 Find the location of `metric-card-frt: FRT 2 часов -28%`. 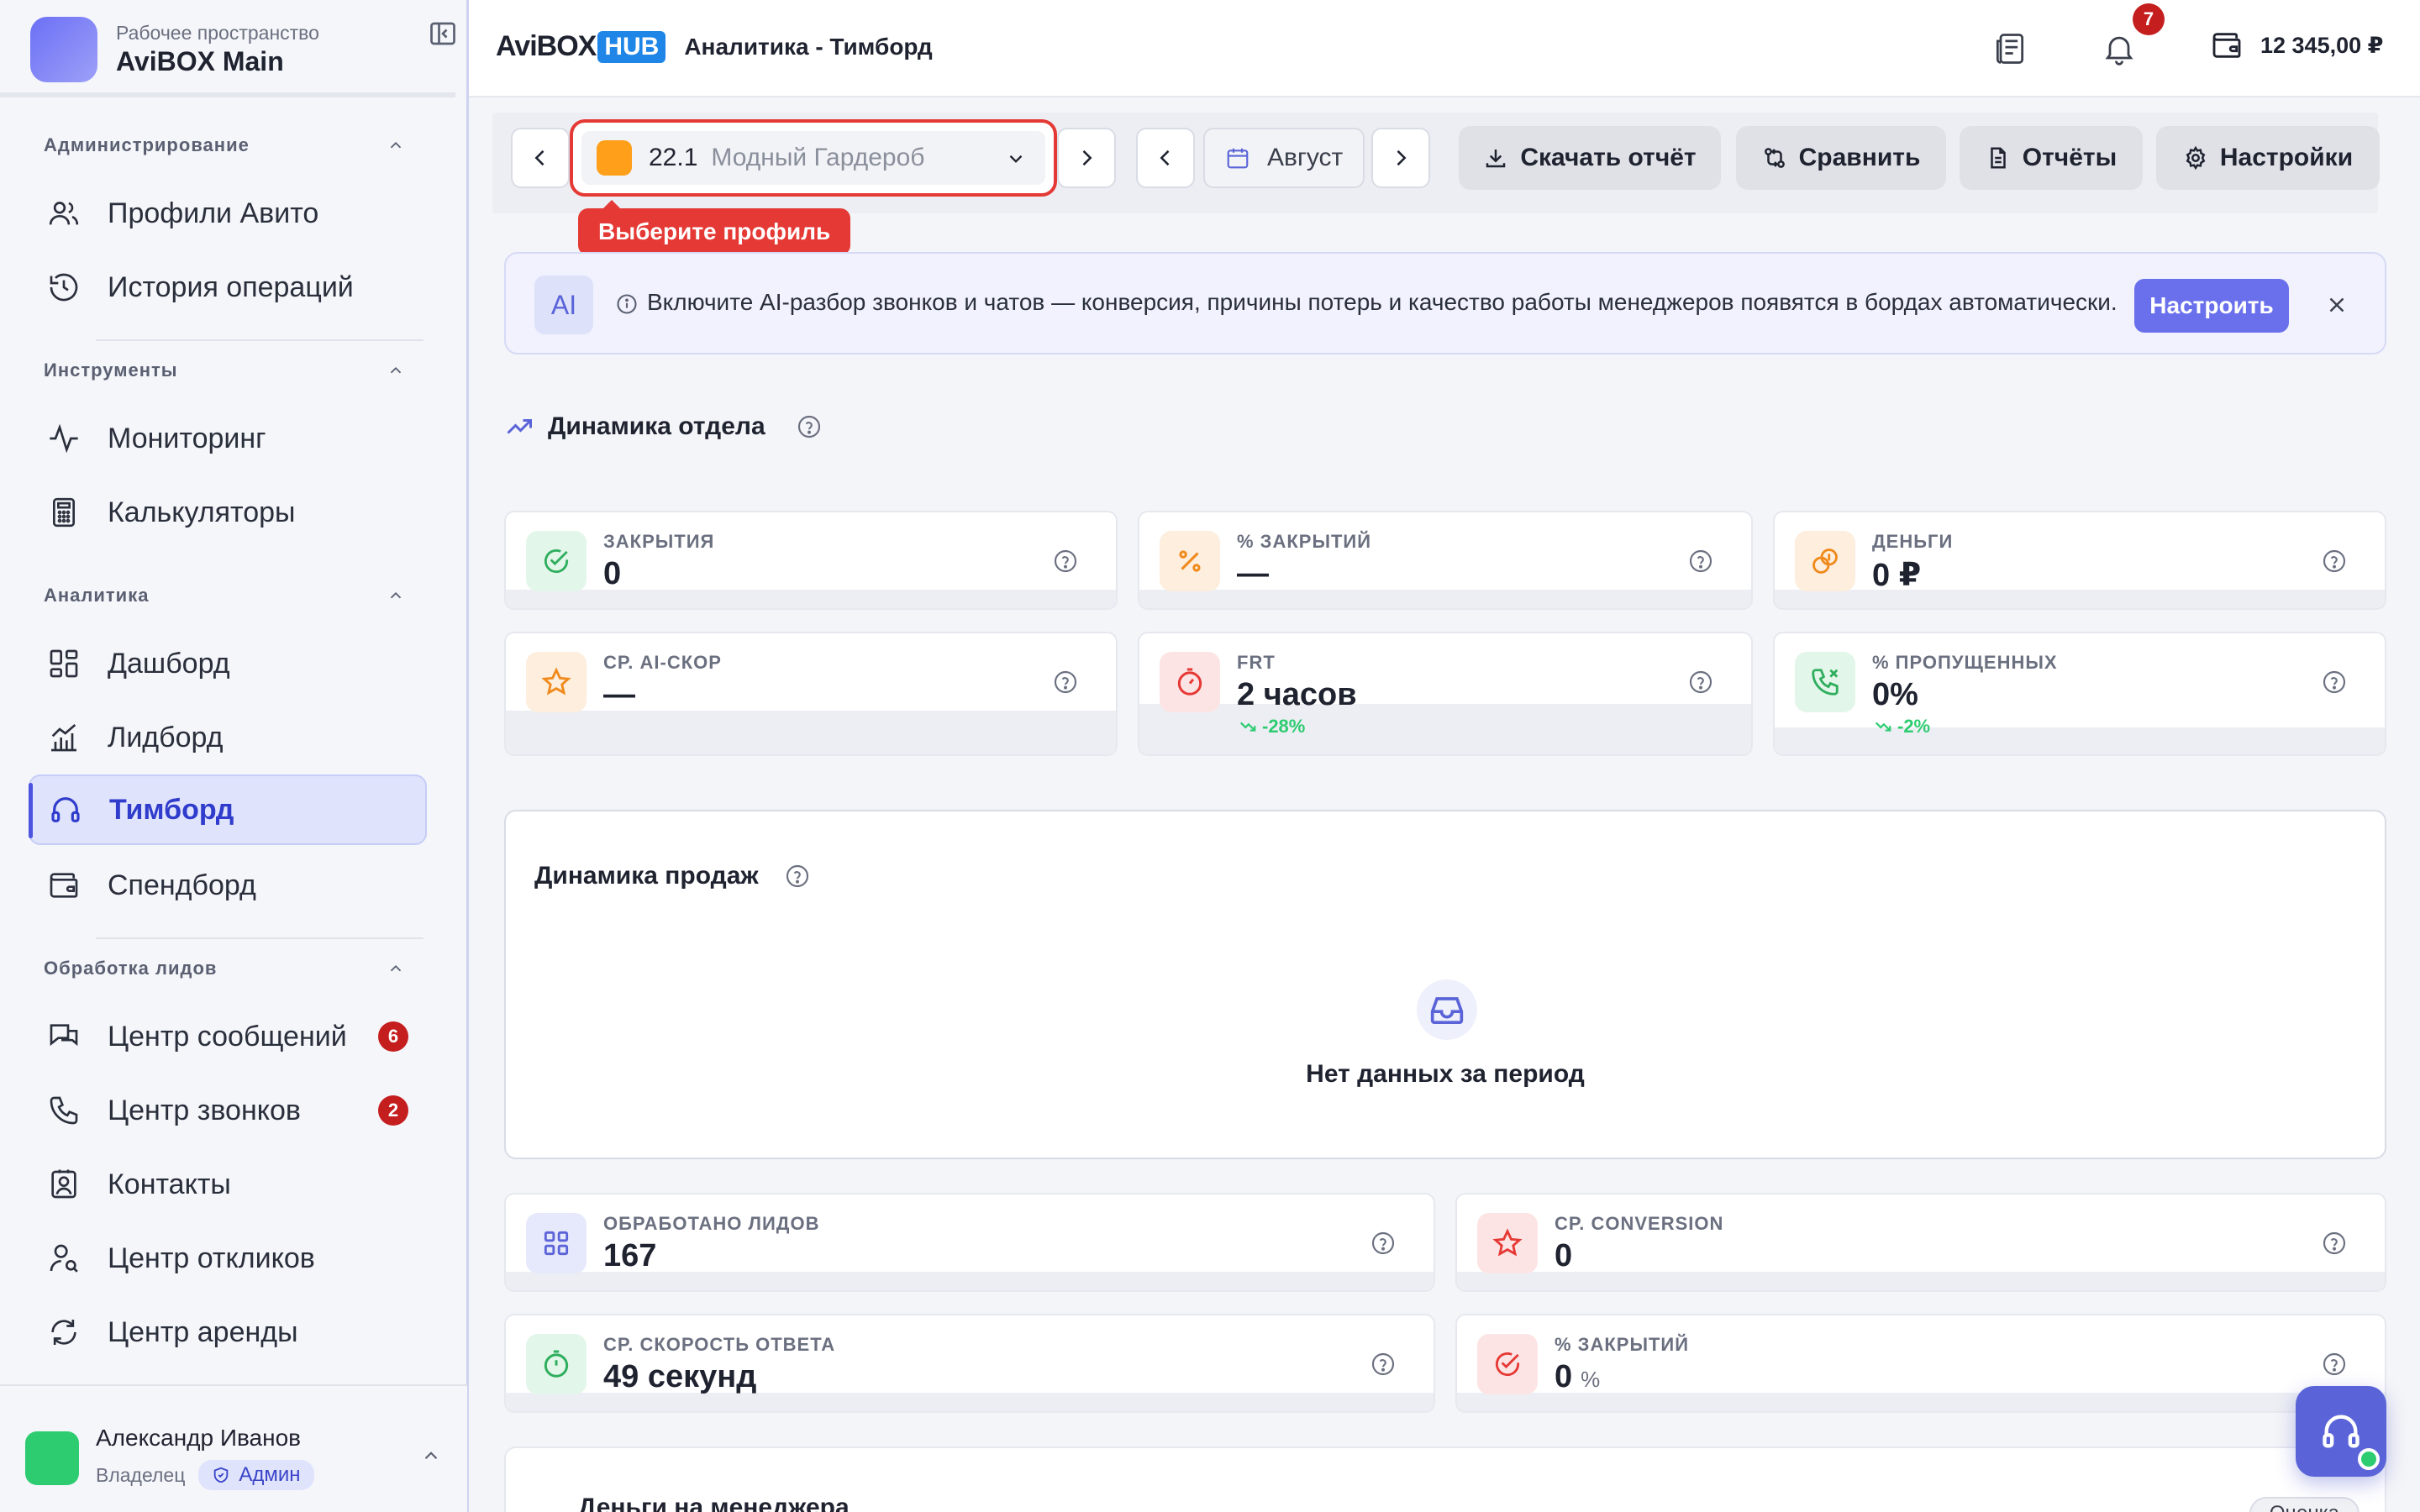

metric-card-frt: FRT 2 часов -28% is located at coordinates (1445, 694).